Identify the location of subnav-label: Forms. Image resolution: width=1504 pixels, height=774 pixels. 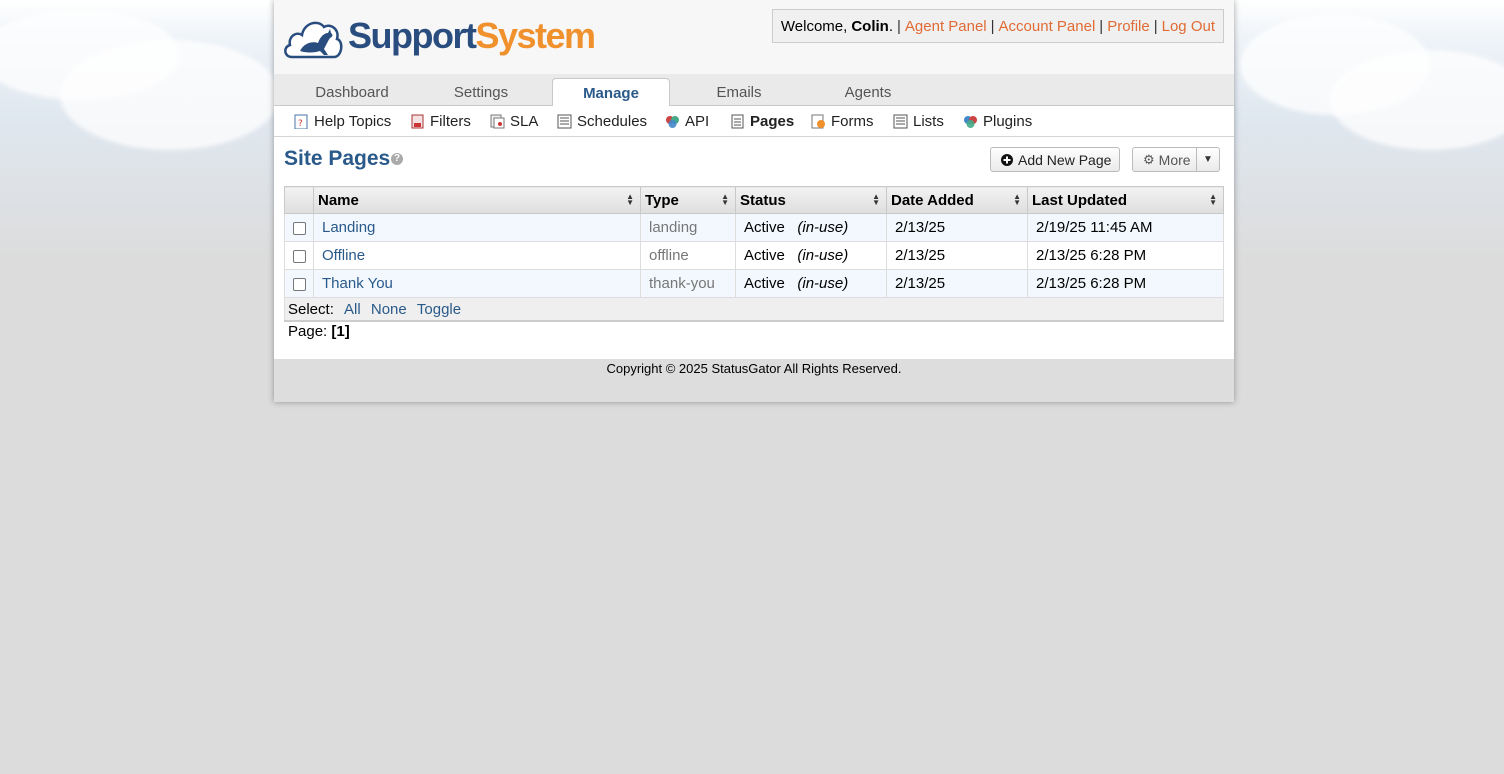
(852, 121).